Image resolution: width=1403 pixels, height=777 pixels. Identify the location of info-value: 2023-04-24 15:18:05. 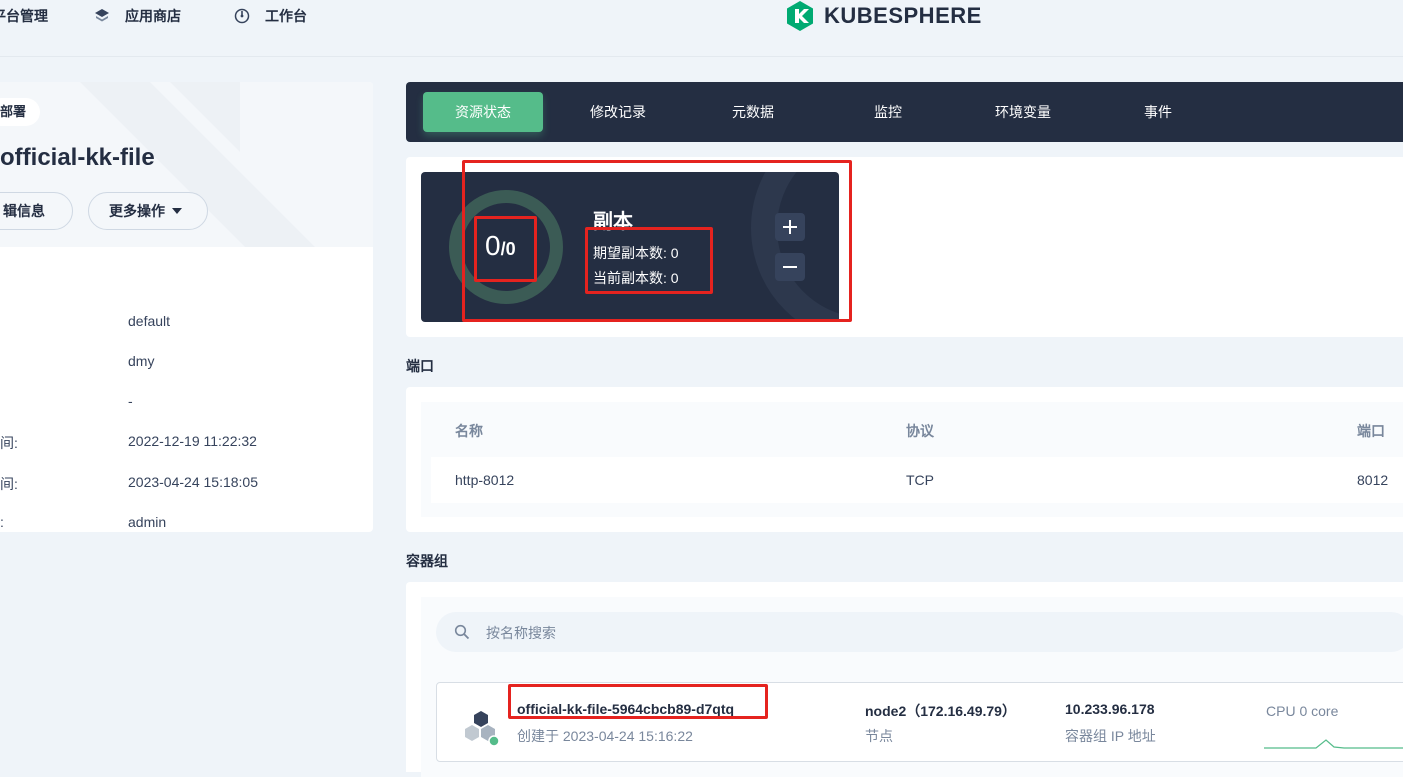
(193, 482).